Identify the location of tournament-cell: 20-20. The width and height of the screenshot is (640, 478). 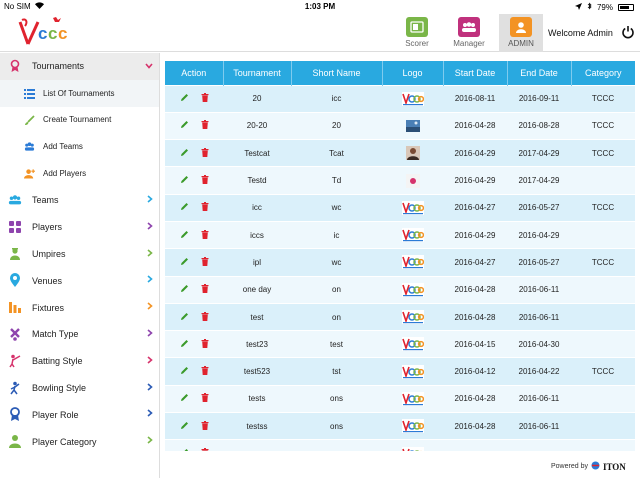
(257, 125).